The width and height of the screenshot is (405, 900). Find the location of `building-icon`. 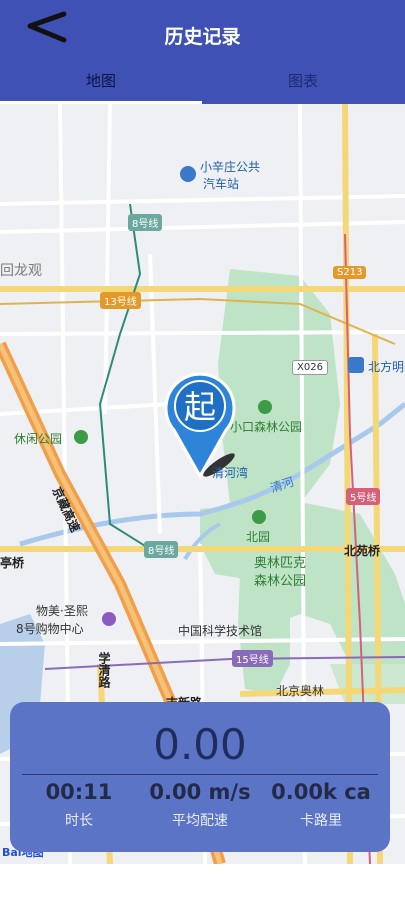

building-icon is located at coordinates (356, 365).